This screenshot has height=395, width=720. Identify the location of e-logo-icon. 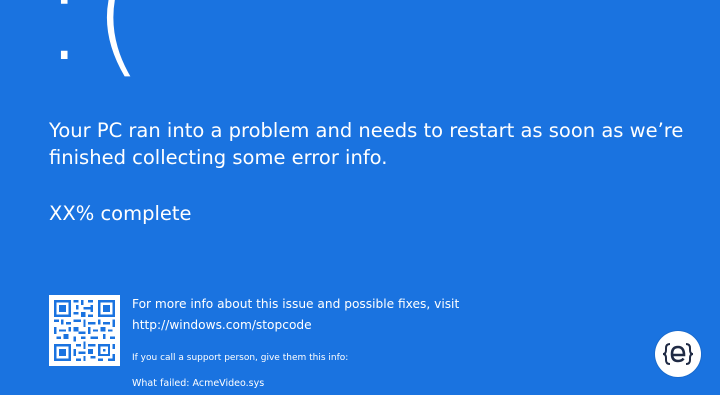
(678, 354).